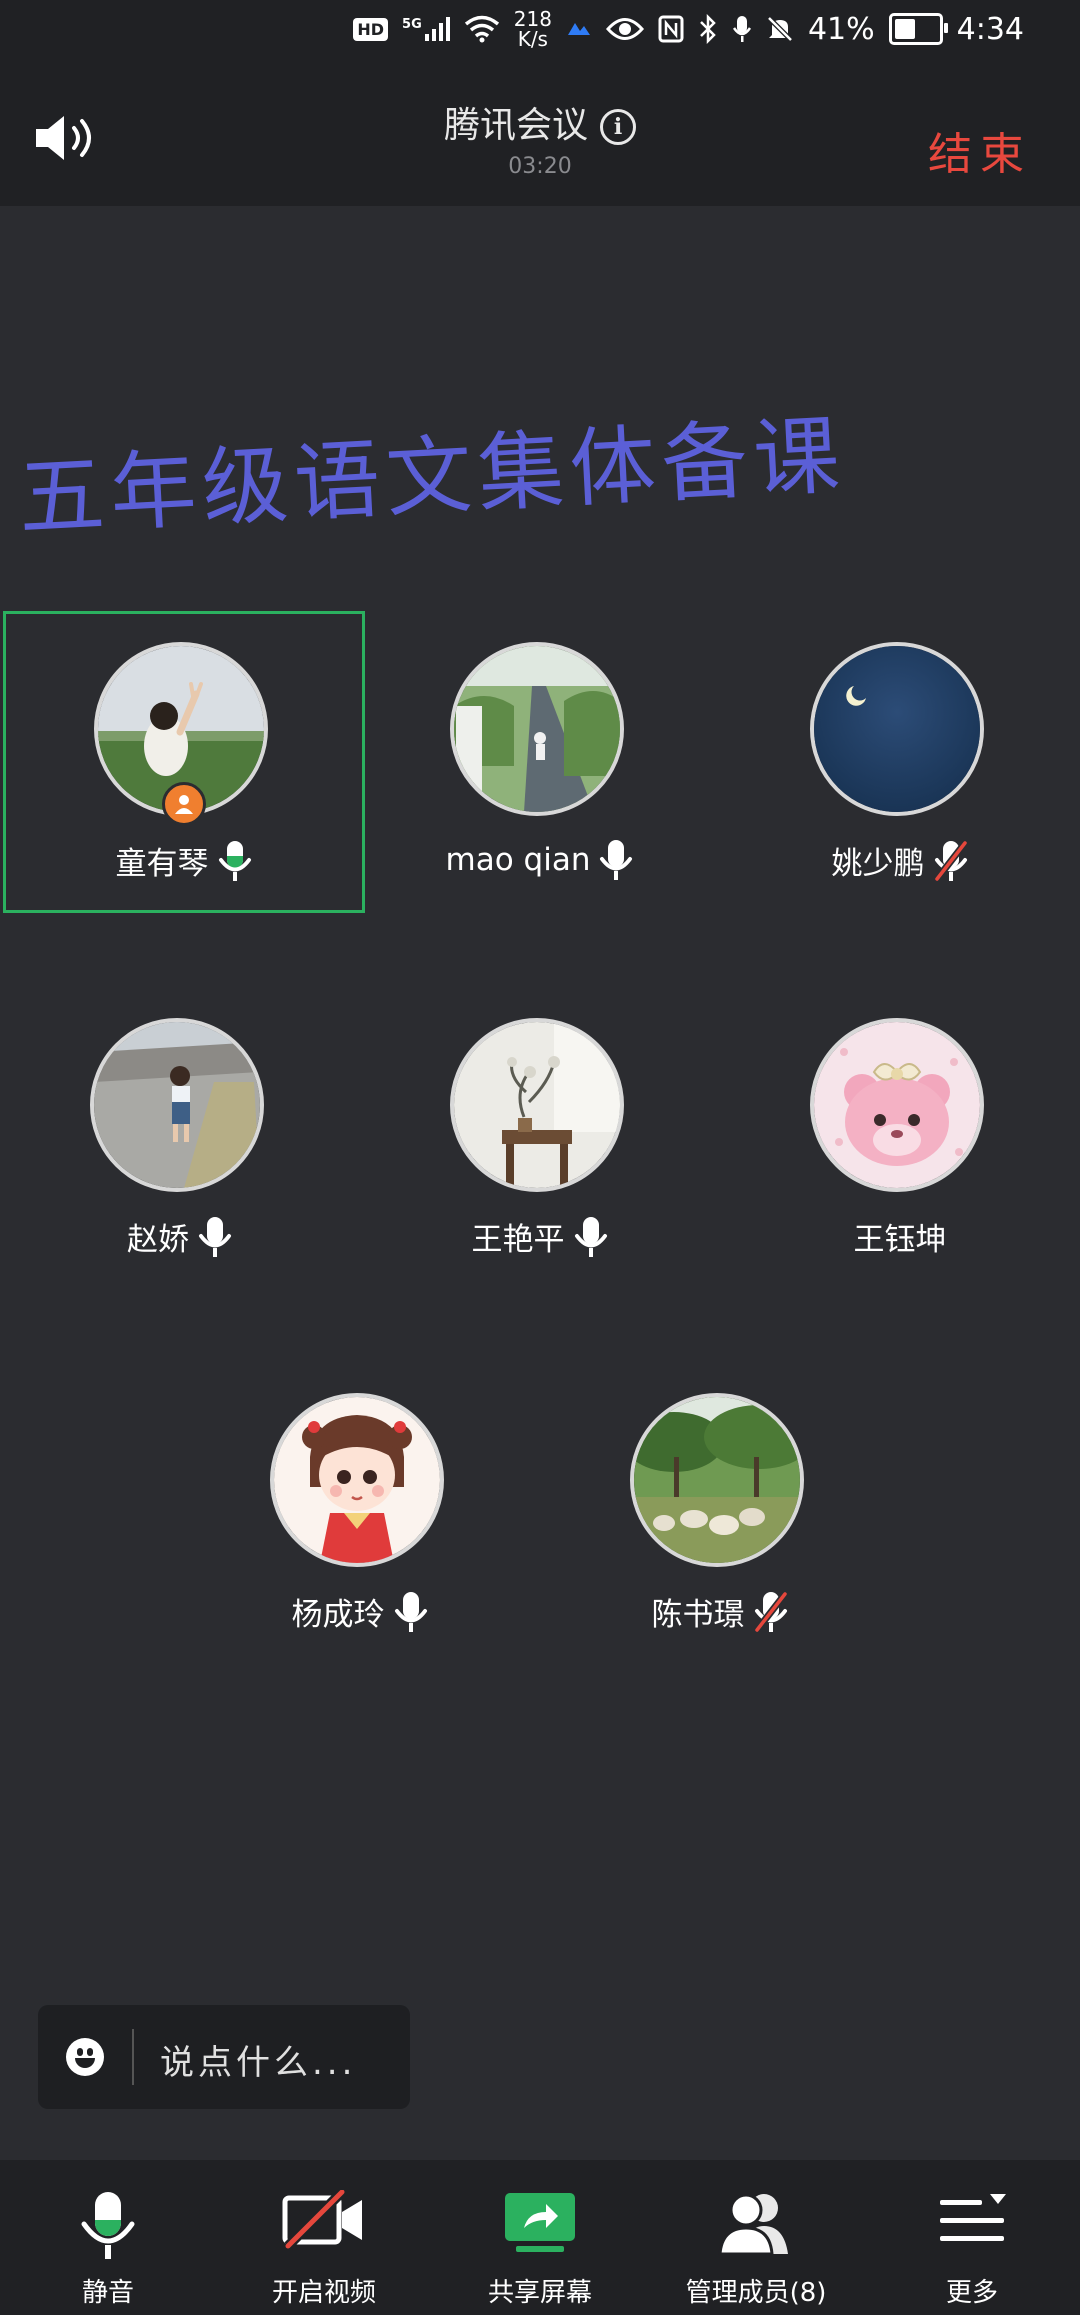 This screenshot has width=1080, height=2315. I want to click on share-screen-label: 共享屏幕, so click(539, 2293).